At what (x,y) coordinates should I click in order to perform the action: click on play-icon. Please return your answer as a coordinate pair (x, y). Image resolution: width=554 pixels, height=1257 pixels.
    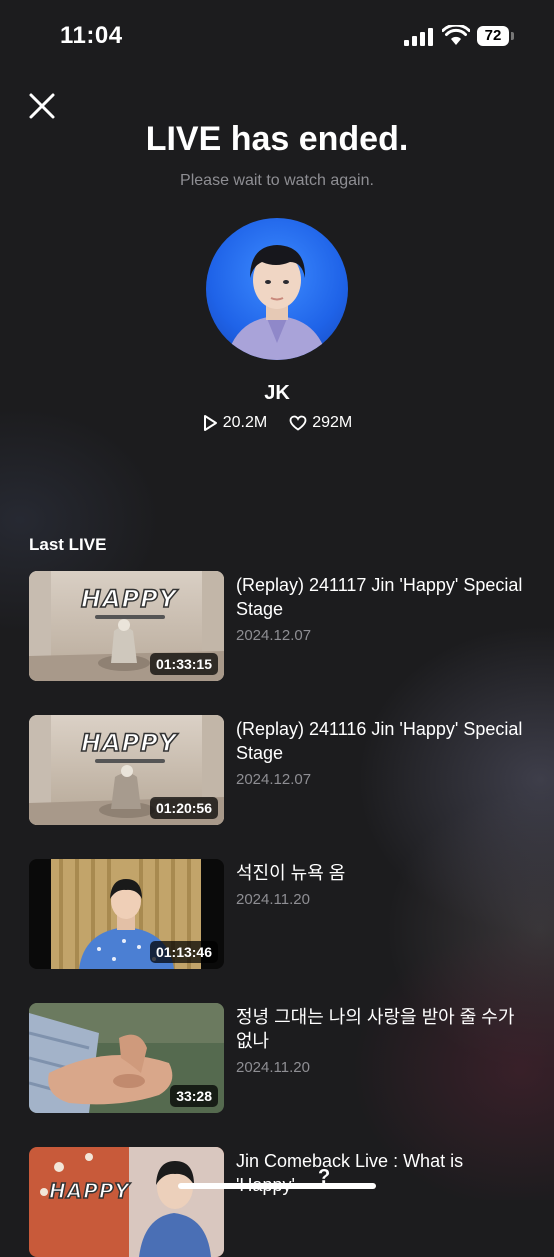
    Looking at the image, I should click on (210, 423).